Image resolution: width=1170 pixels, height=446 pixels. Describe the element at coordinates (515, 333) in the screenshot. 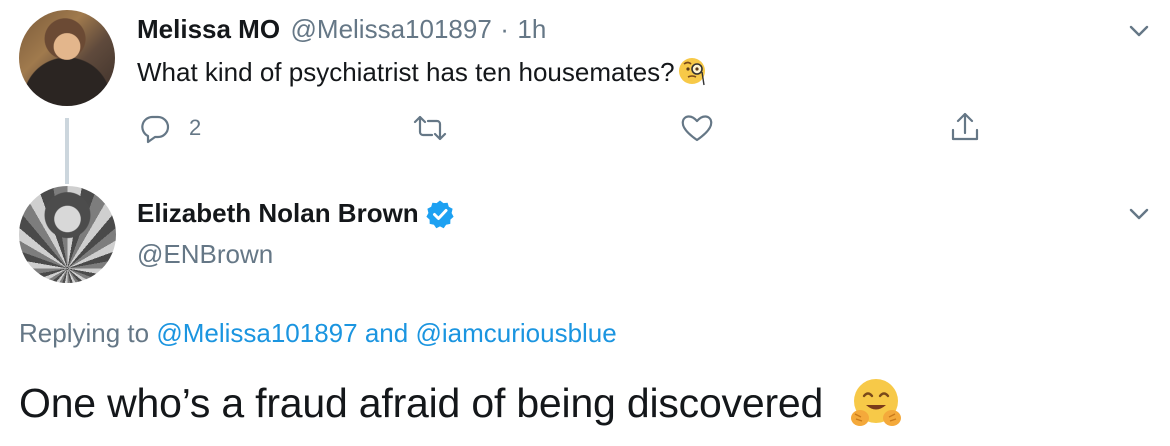

I see `mention-link-iamcuriousblue: @iamcuriousblue` at that location.